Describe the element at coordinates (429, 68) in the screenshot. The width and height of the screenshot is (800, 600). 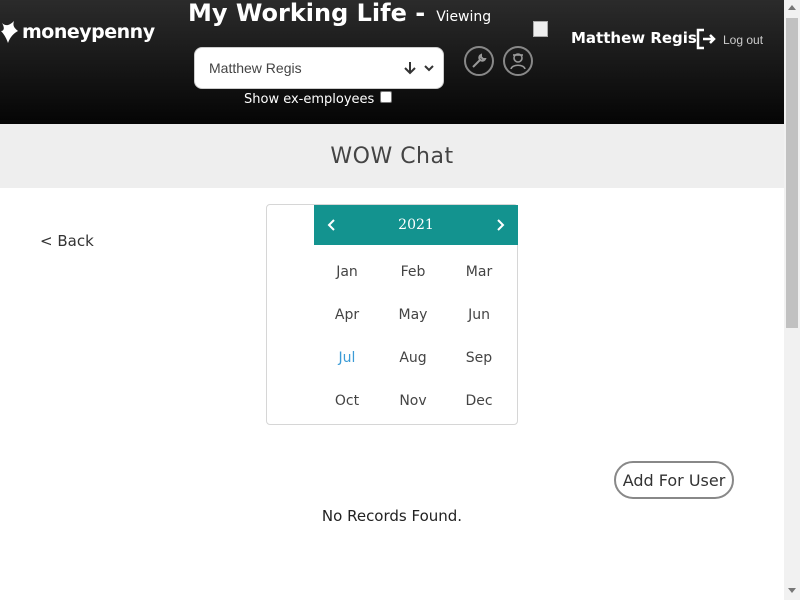
I see `chevron-down-icon` at that location.